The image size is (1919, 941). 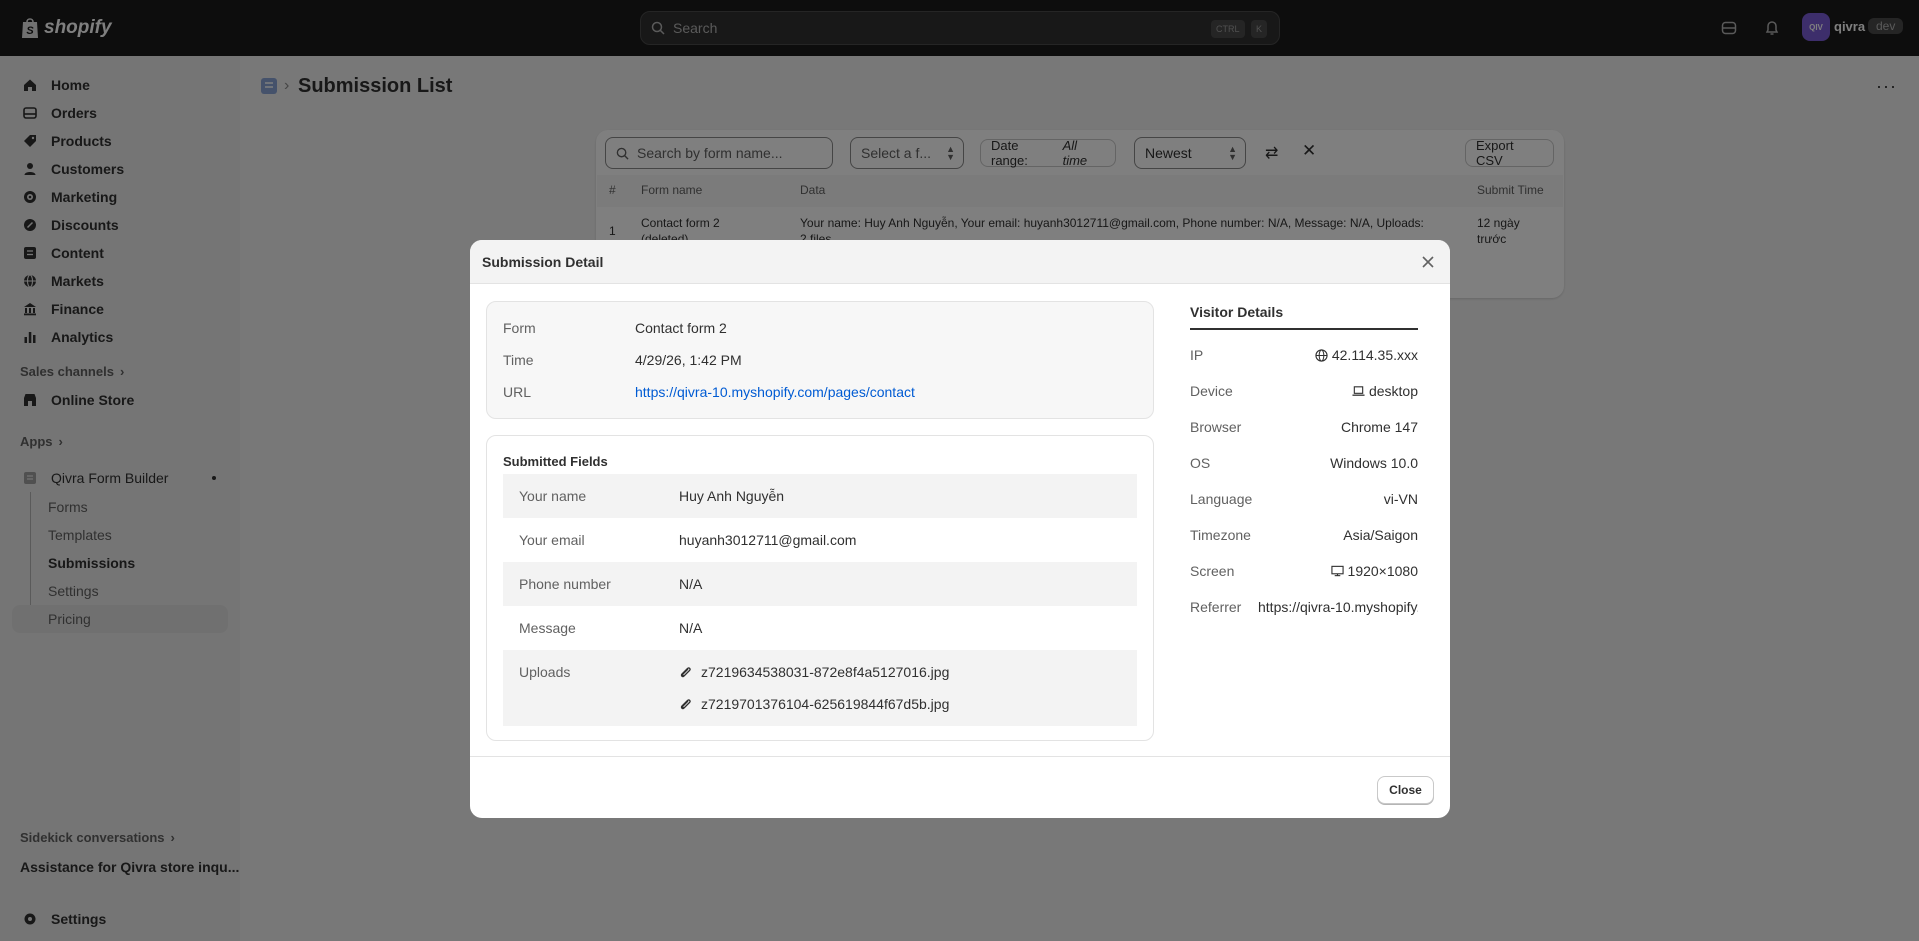 I want to click on submitted-fields-title: Submitted Fields, so click(x=555, y=461).